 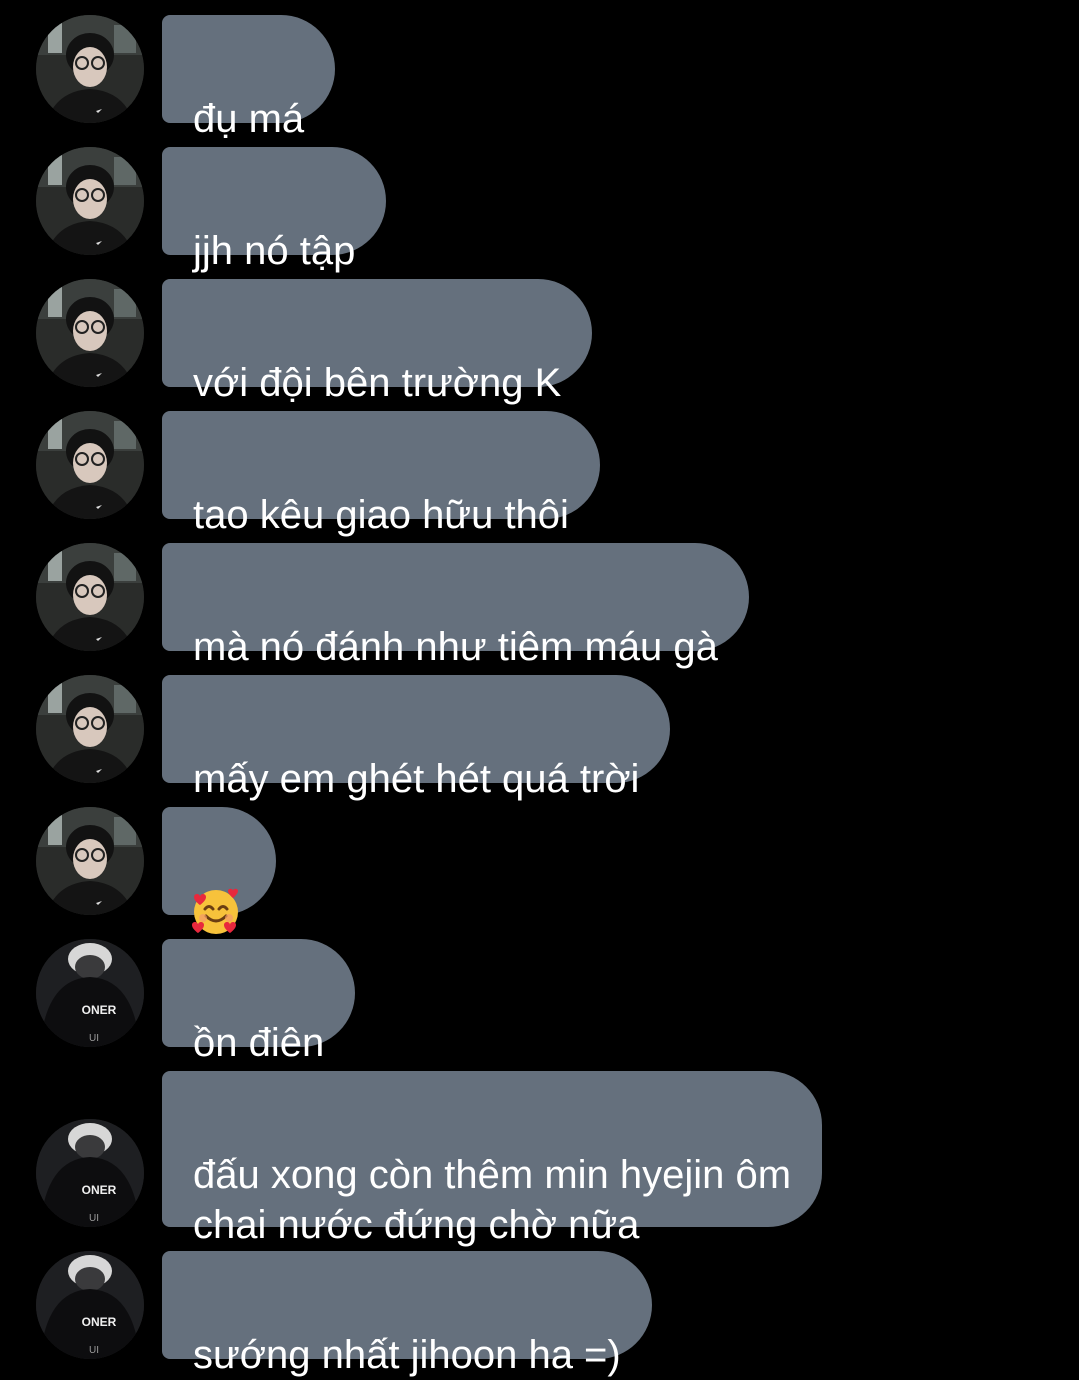 What do you see at coordinates (455, 606) in the screenshot?
I see `message-bubble: mà nó đánh như tiêm máu gà` at bounding box center [455, 606].